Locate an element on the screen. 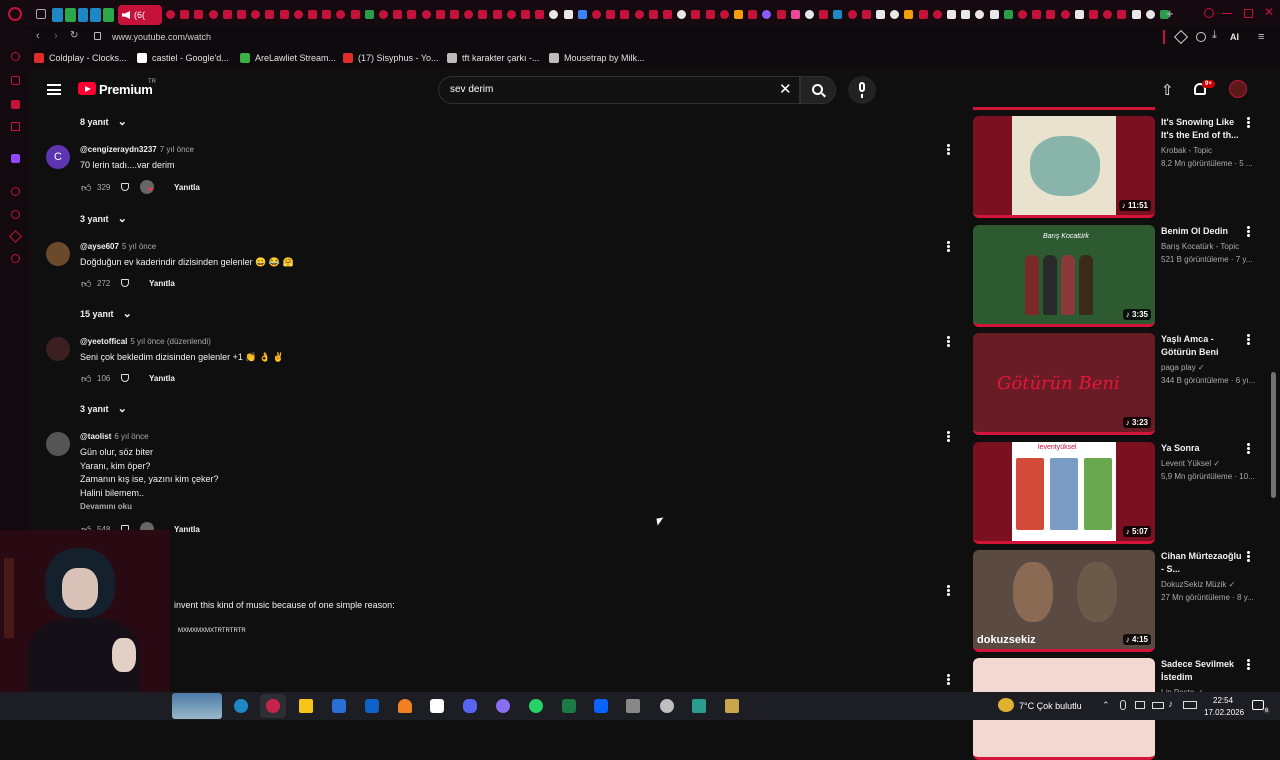 The image size is (1280, 760). tray-keyboard-icon is located at coordinates (1158, 705).